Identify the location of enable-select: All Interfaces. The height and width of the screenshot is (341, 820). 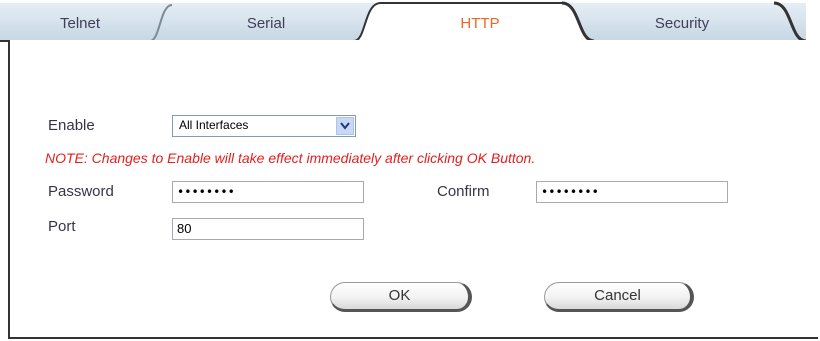
(264, 126).